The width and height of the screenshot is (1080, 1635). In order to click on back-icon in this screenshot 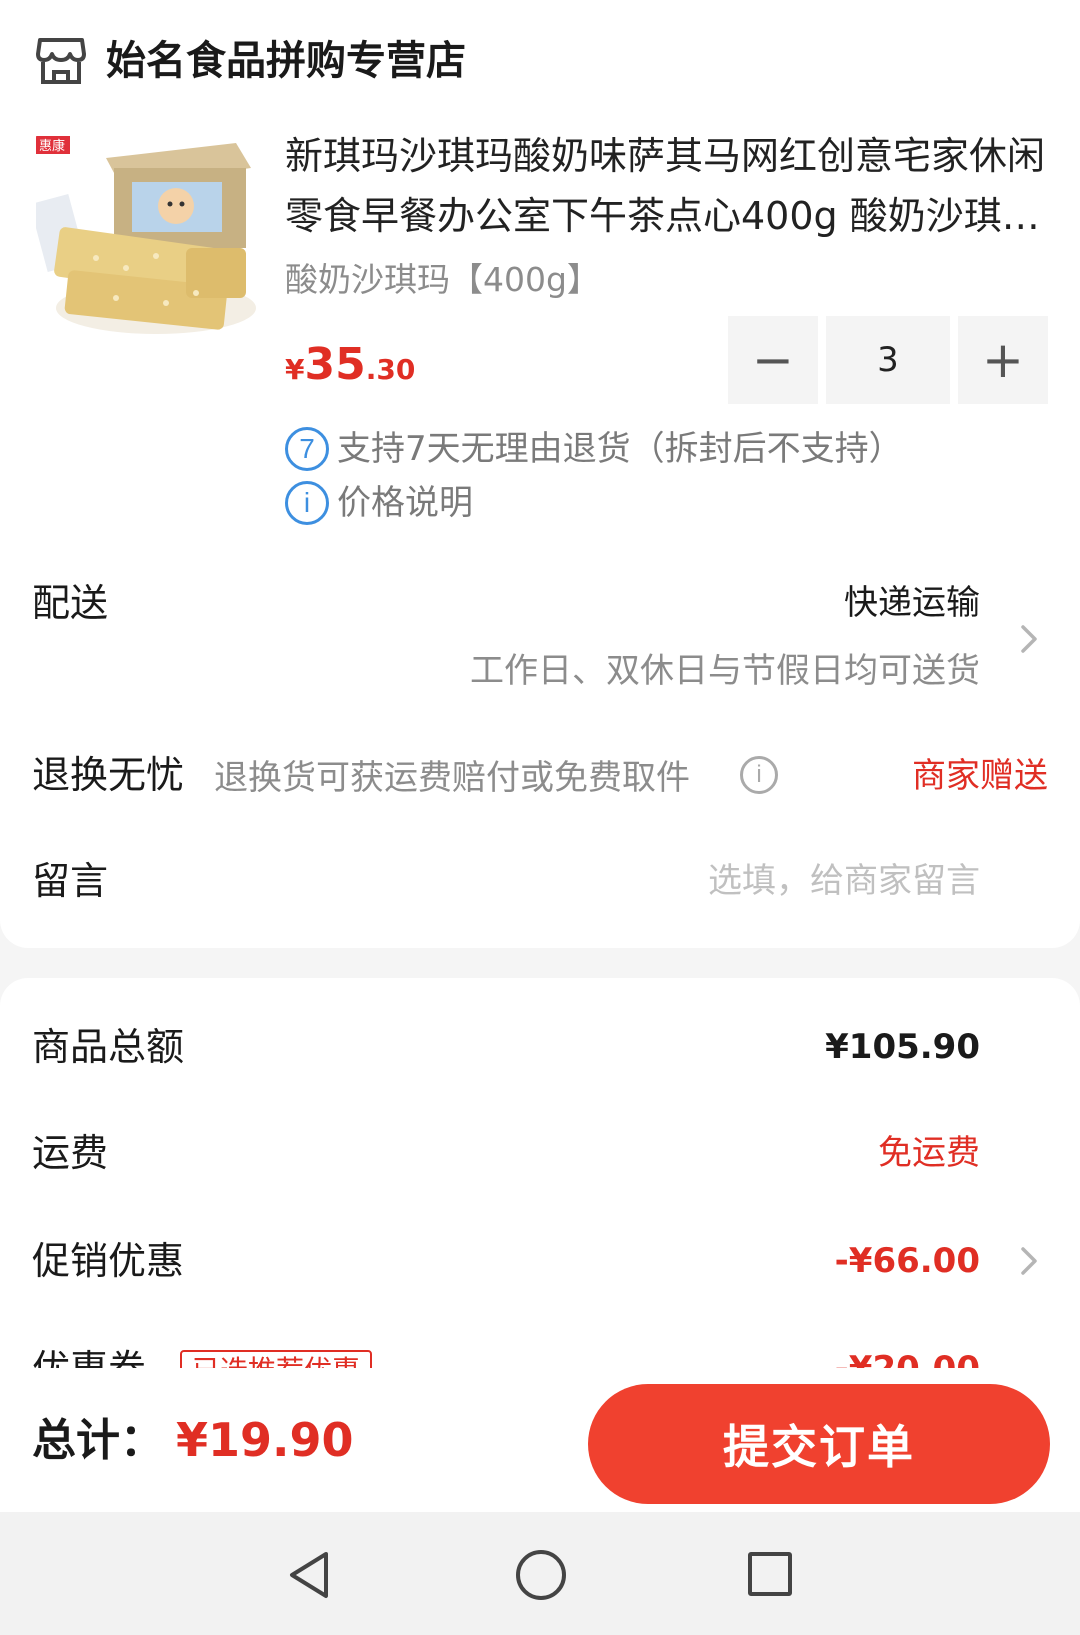, I will do `click(309, 1575)`.